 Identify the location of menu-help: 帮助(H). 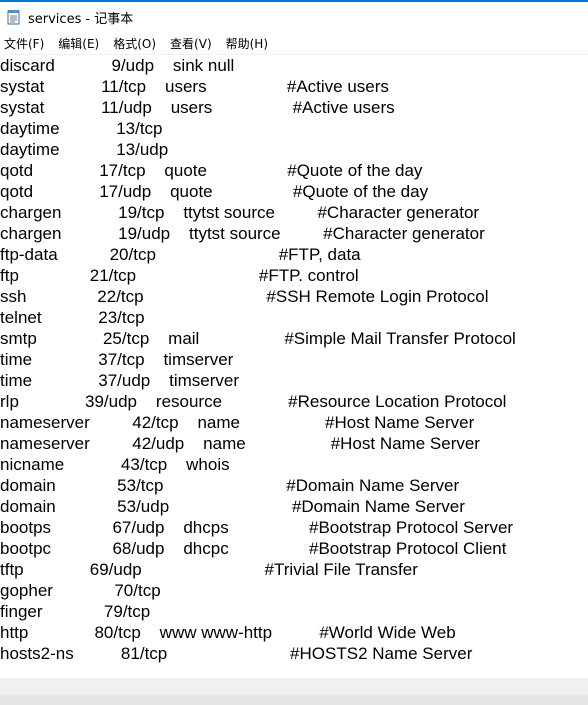
(248, 43).